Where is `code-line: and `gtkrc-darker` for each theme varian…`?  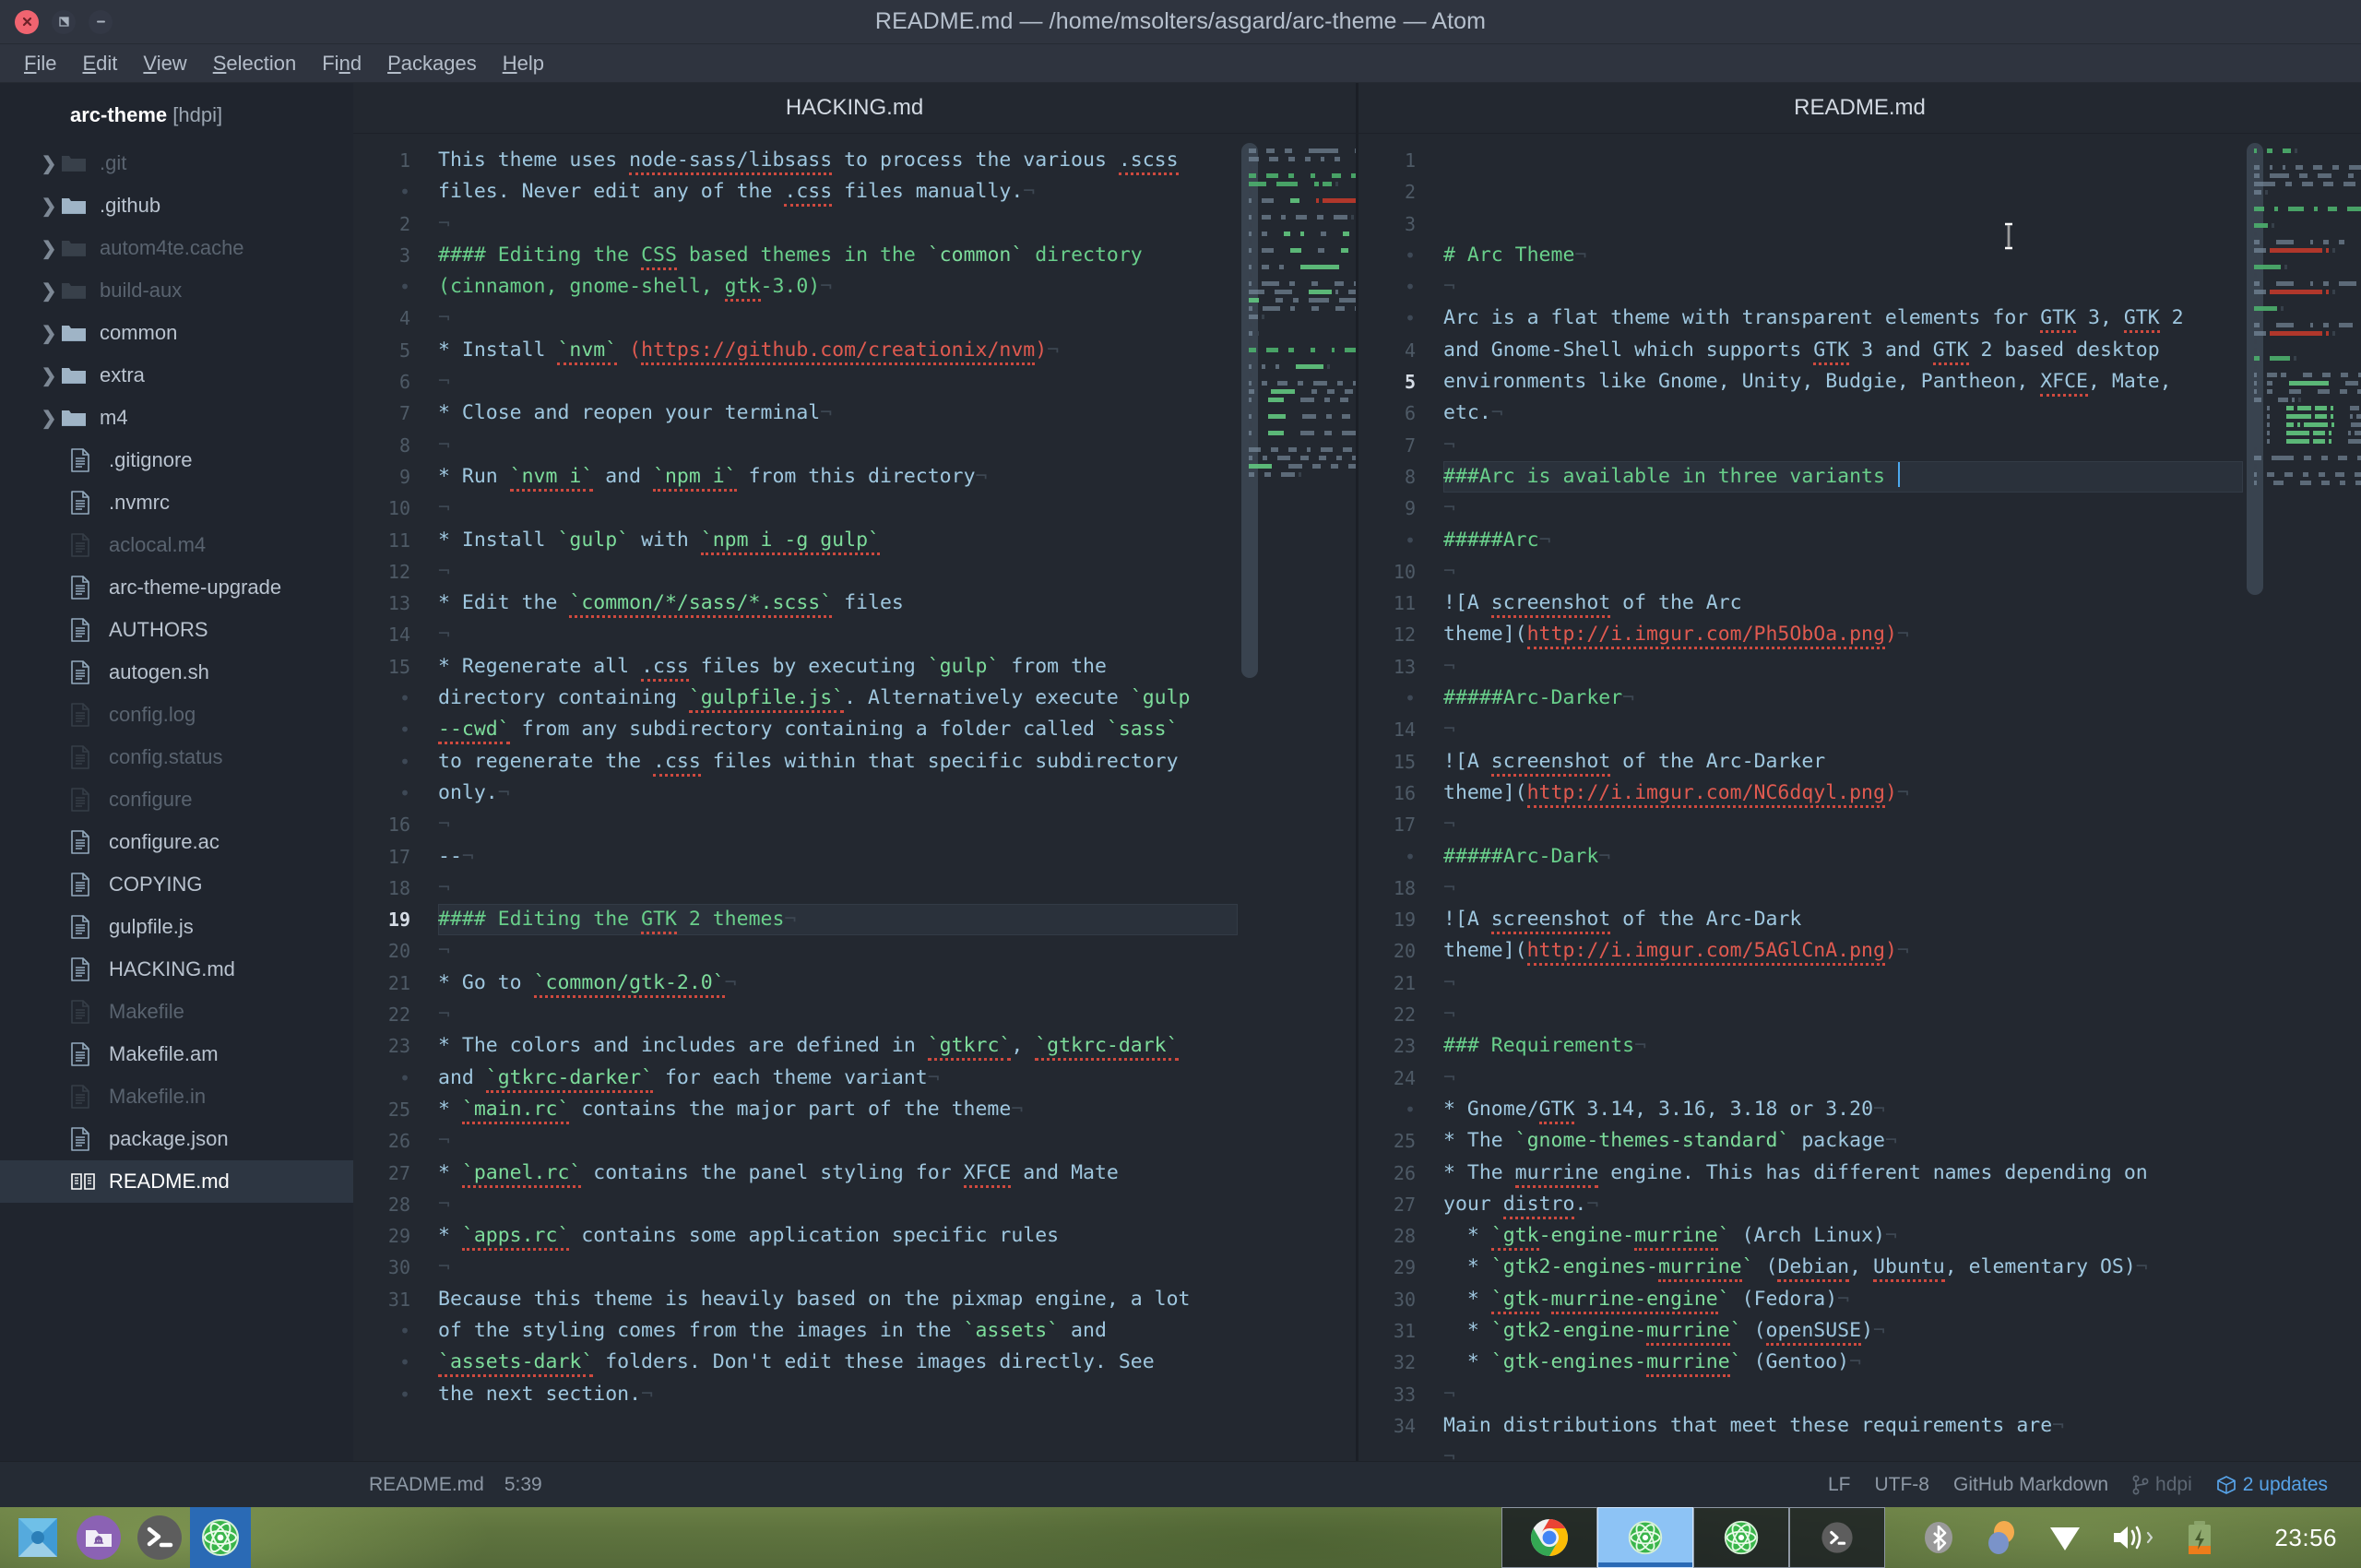
code-line: and `gtkrc-darker` for each theme varian… is located at coordinates (838, 1078).